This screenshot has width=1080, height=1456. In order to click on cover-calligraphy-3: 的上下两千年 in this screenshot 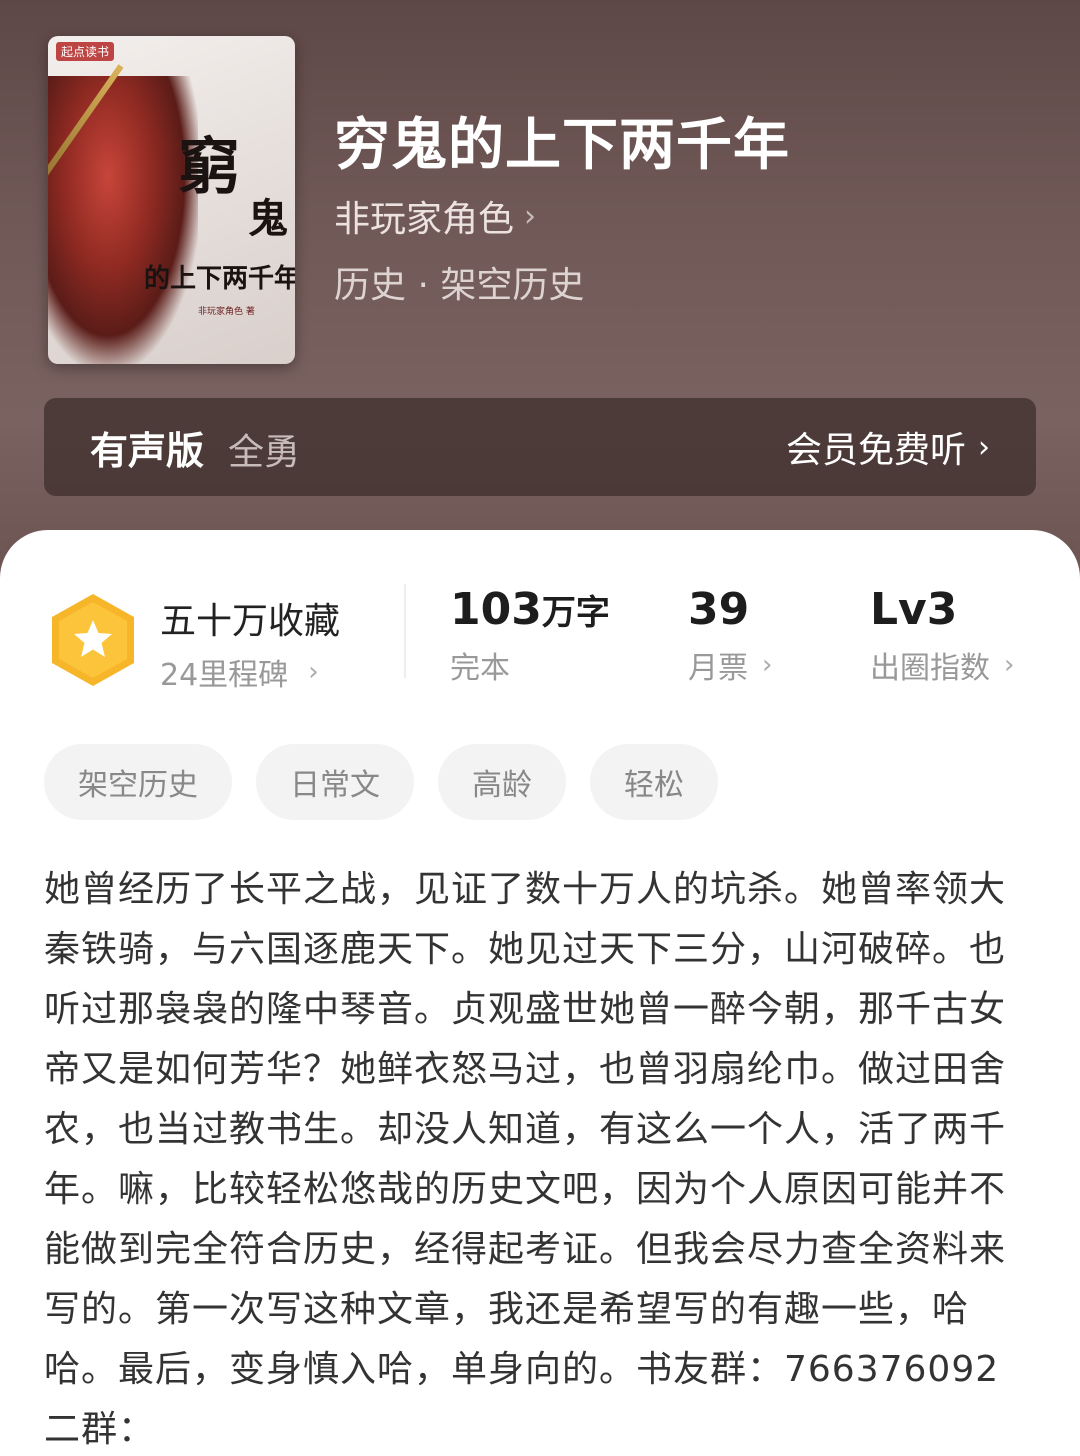, I will do `click(219, 279)`.